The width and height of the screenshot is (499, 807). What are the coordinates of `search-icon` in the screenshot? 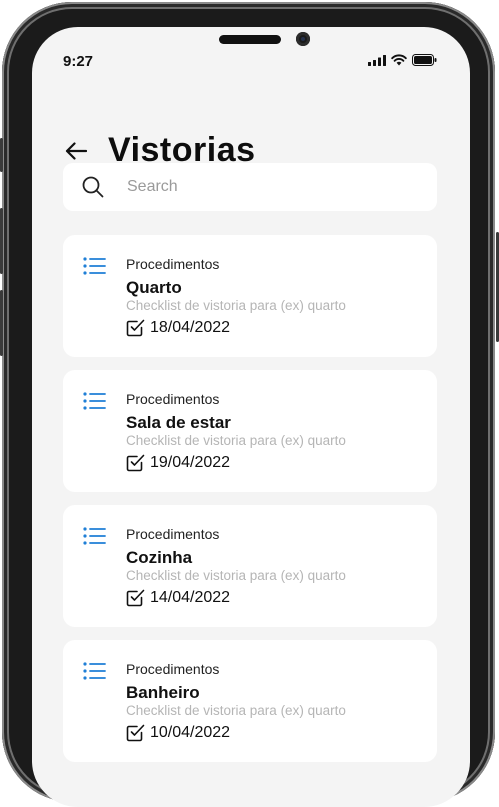 It's located at (93, 187).